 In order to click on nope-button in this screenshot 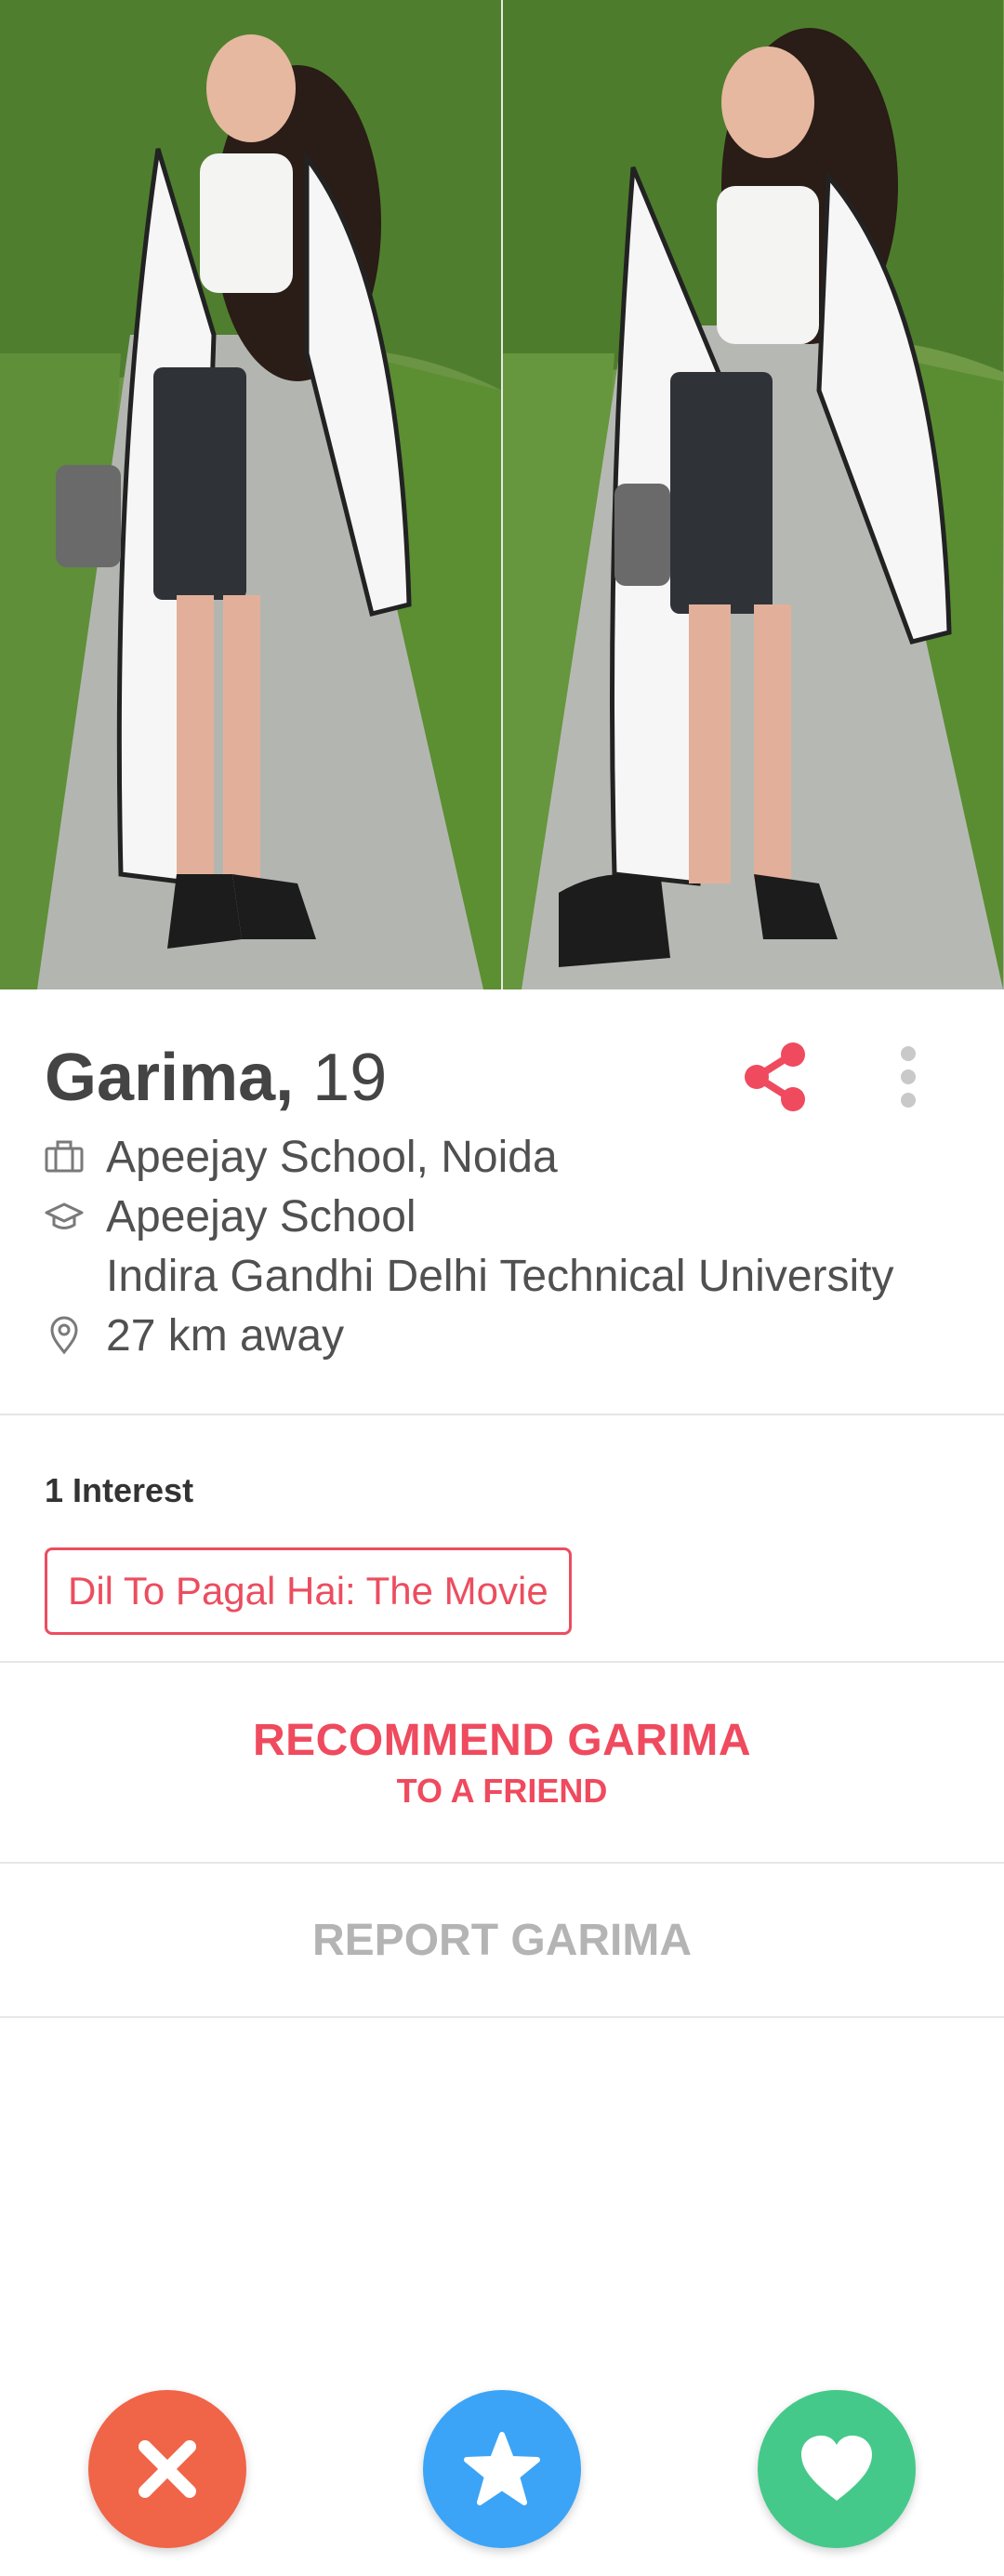, I will do `click(167, 2469)`.